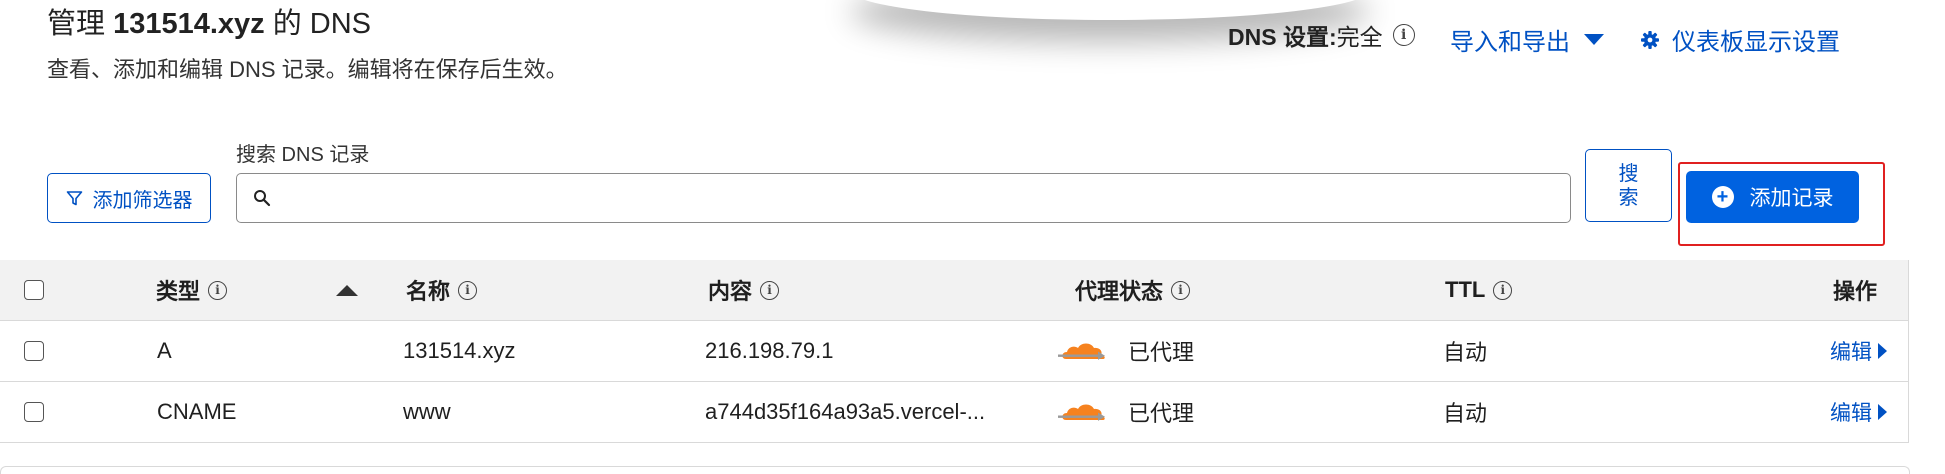 The height and width of the screenshot is (474, 1945). I want to click on add-record-label: 添加记录, so click(1791, 198).